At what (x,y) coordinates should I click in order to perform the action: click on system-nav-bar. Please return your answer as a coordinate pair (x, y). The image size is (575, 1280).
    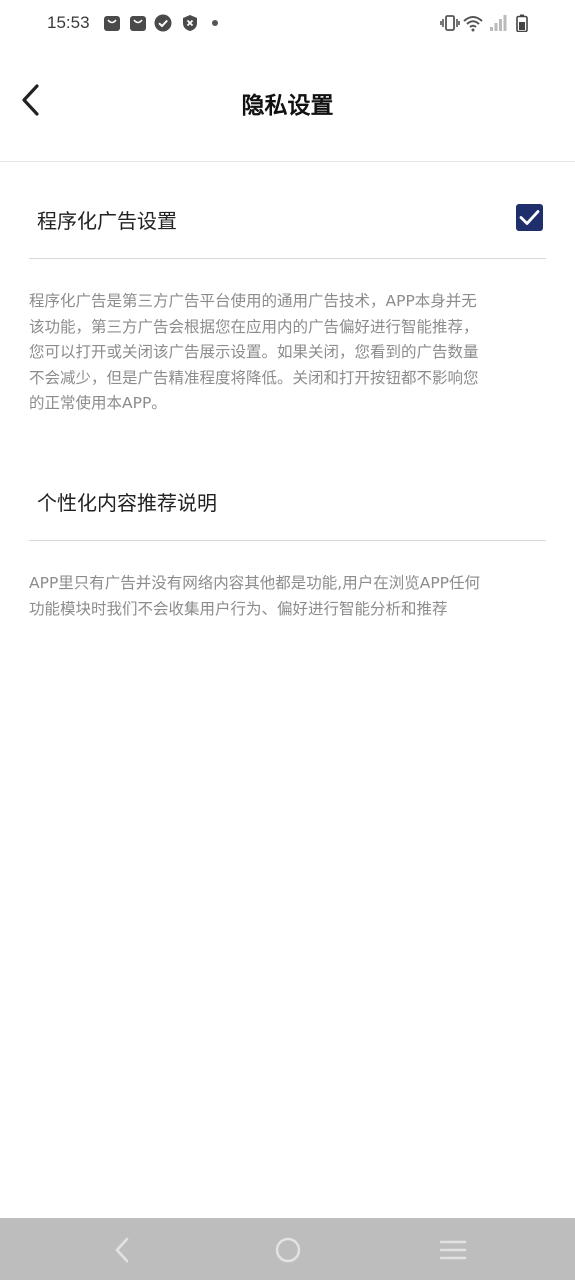
    Looking at the image, I should click on (287, 1249).